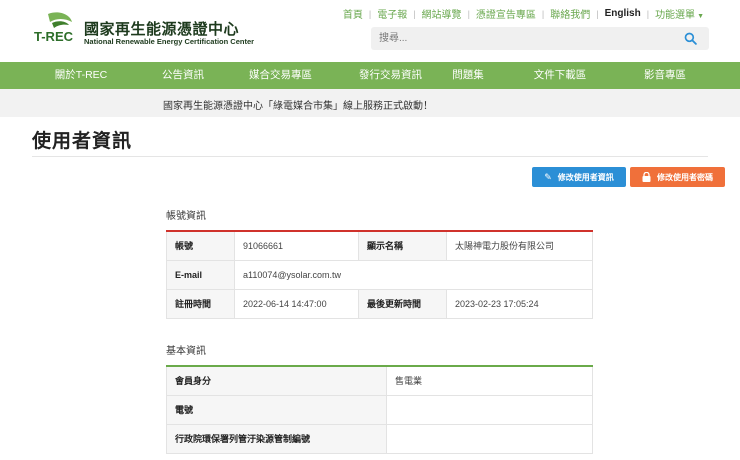 The height and width of the screenshot is (460, 740). Describe the element at coordinates (82, 141) in the screenshot. I see `page-title: 使用者資訊` at that location.